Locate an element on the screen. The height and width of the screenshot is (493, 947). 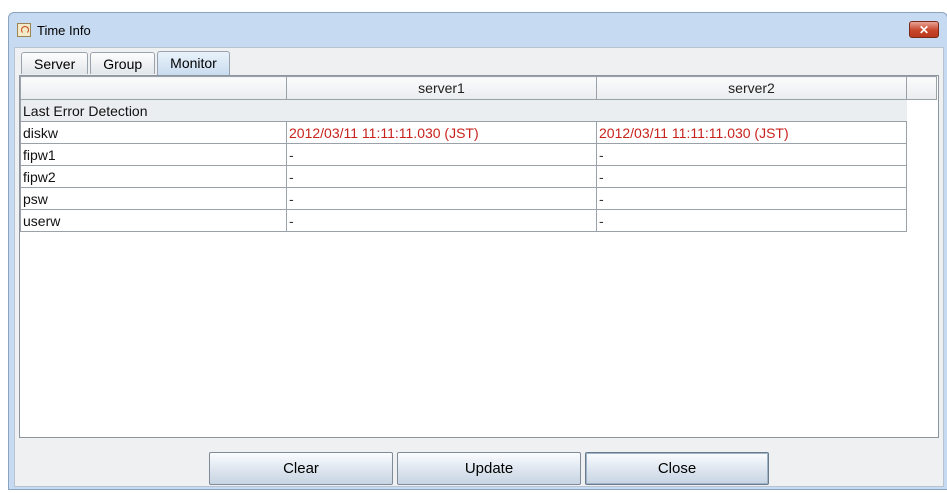
window-title: Time Info is located at coordinates (64, 30).